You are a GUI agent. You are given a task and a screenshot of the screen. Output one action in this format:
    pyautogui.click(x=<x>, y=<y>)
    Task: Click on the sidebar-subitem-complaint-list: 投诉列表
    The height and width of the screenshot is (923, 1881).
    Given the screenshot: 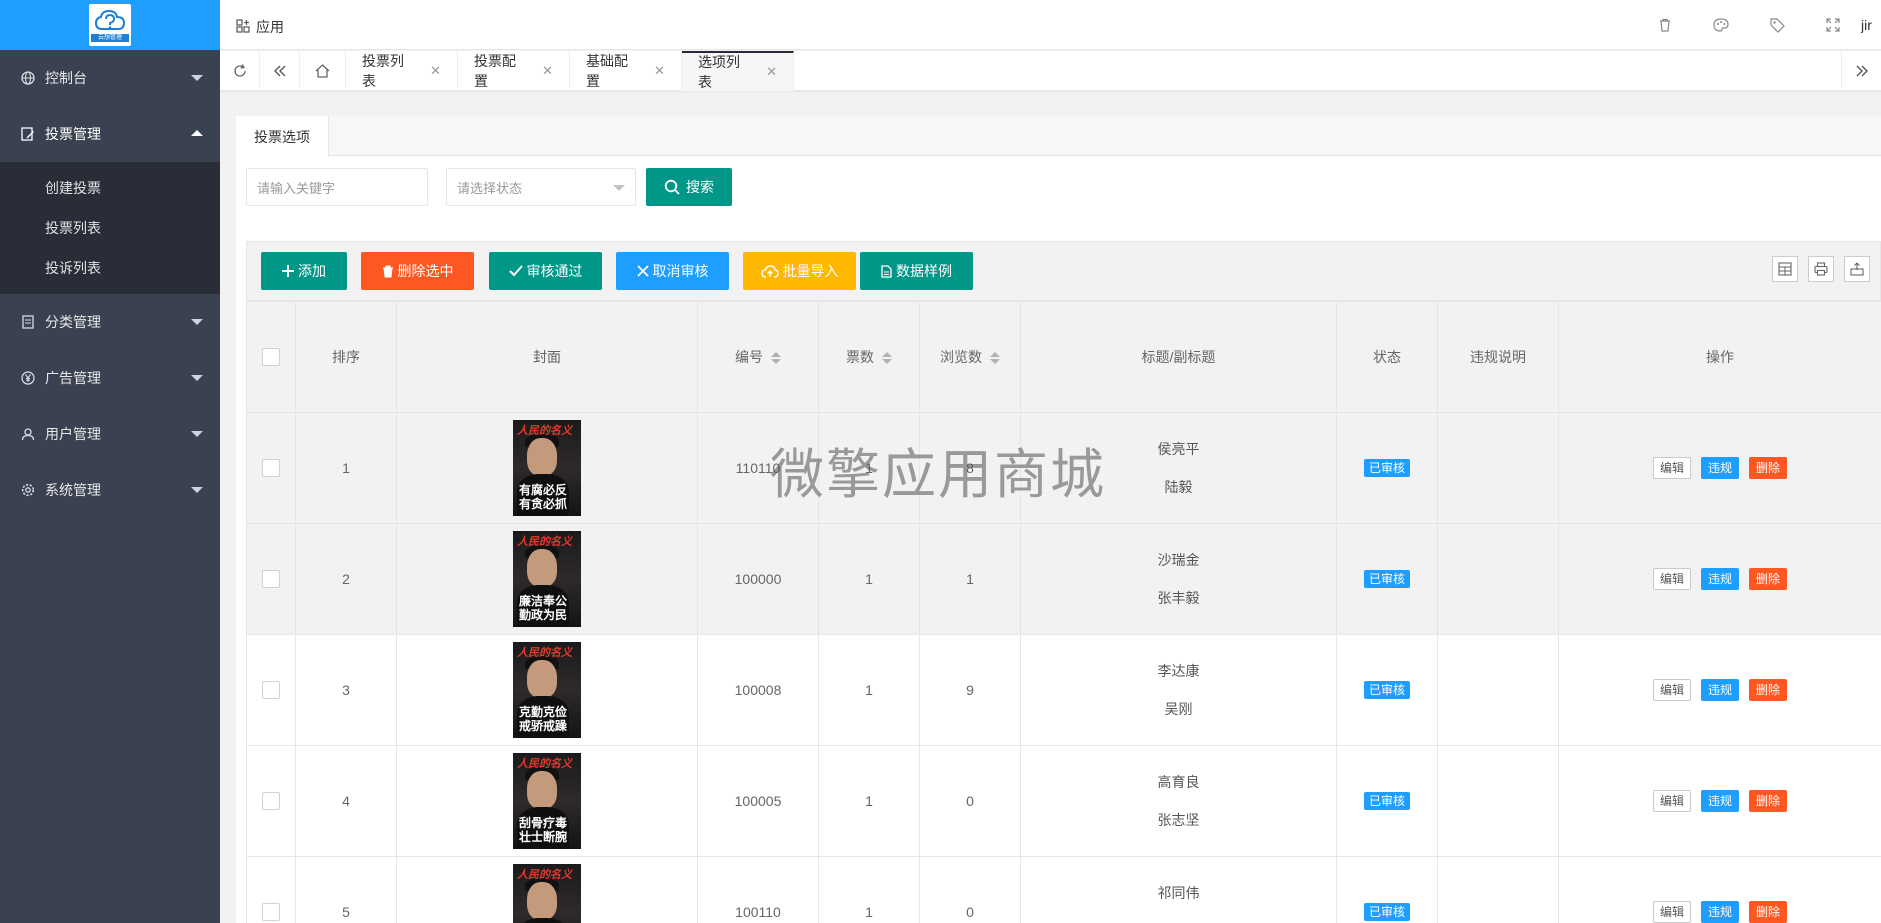 What is the action you would take?
    pyautogui.click(x=110, y=268)
    